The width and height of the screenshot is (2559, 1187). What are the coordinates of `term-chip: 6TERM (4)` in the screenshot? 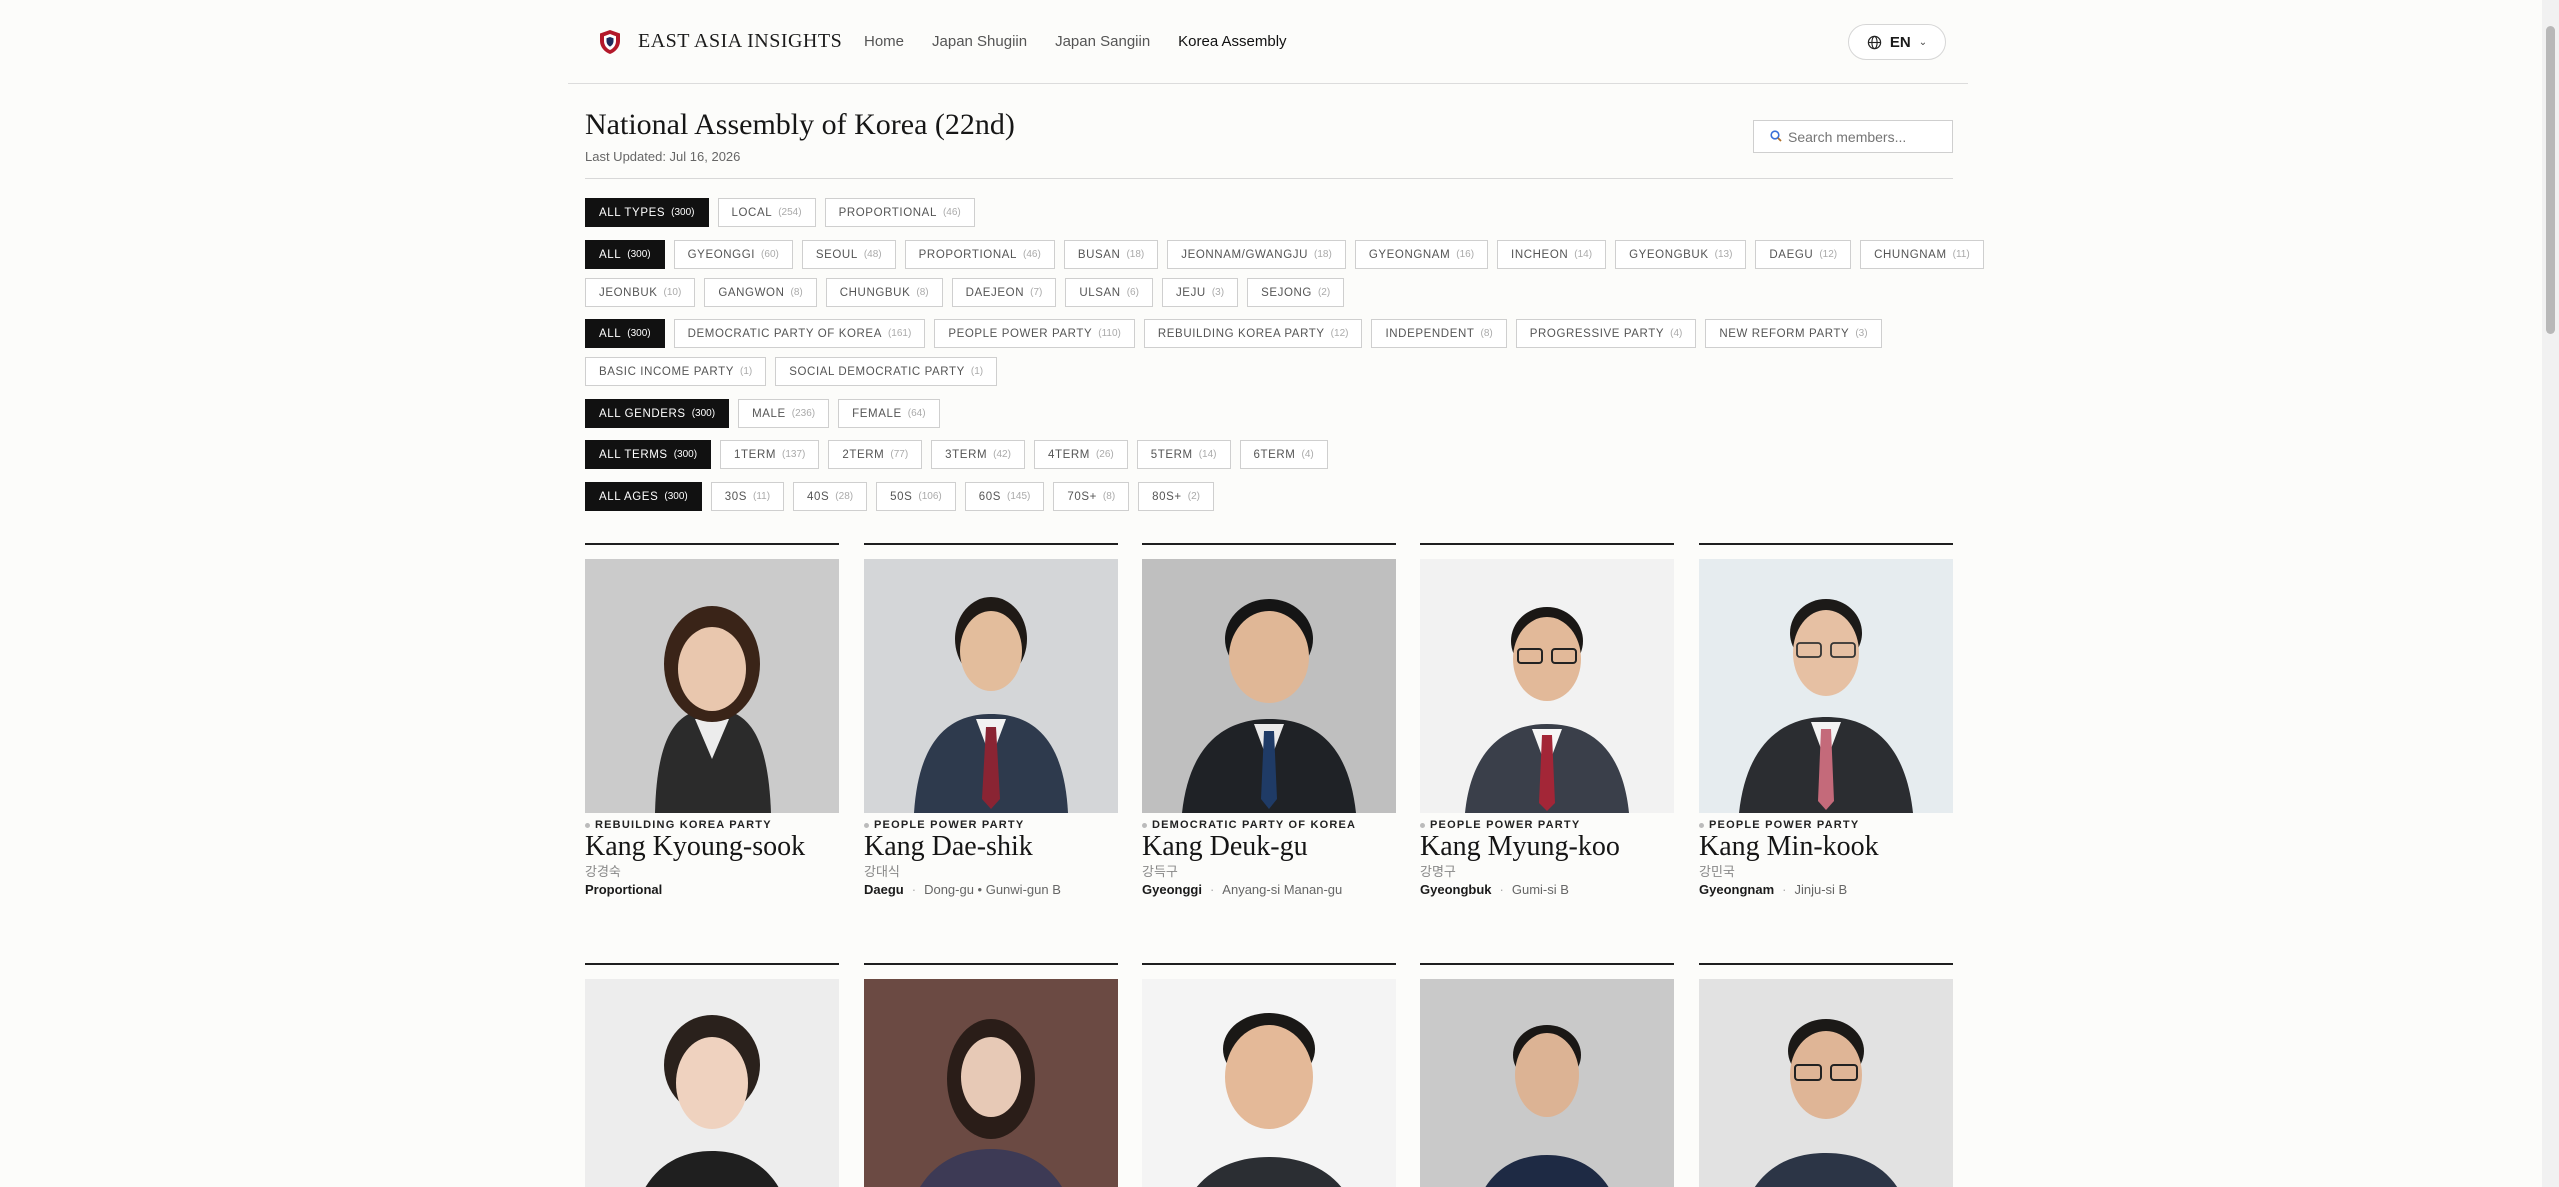 It's located at (1283, 454).